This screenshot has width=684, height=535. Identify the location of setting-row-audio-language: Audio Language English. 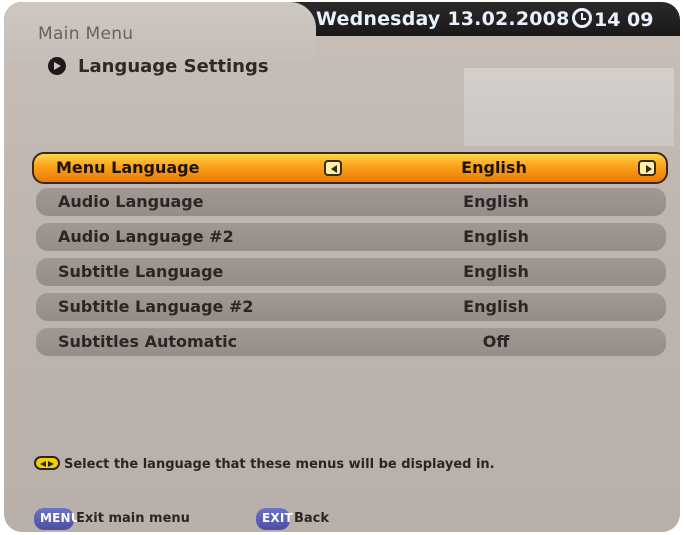
(351, 202).